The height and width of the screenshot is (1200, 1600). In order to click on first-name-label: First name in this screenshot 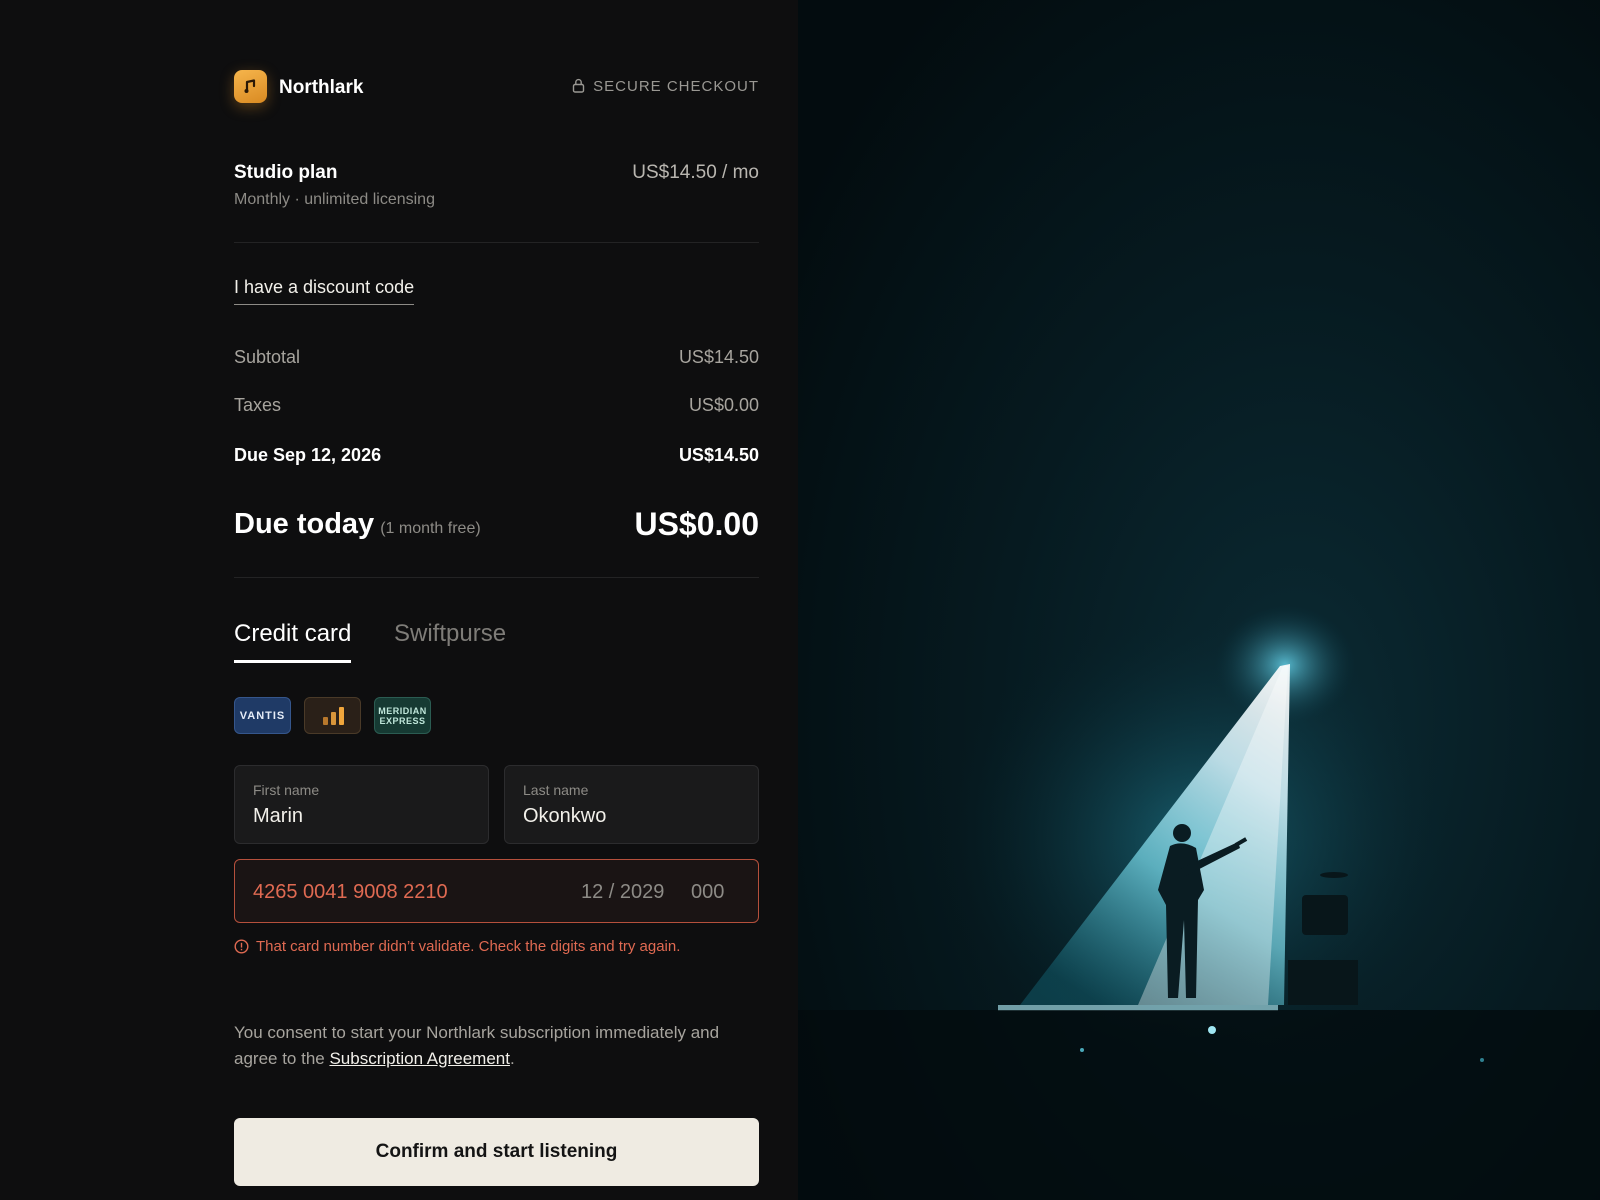, I will do `click(286, 790)`.